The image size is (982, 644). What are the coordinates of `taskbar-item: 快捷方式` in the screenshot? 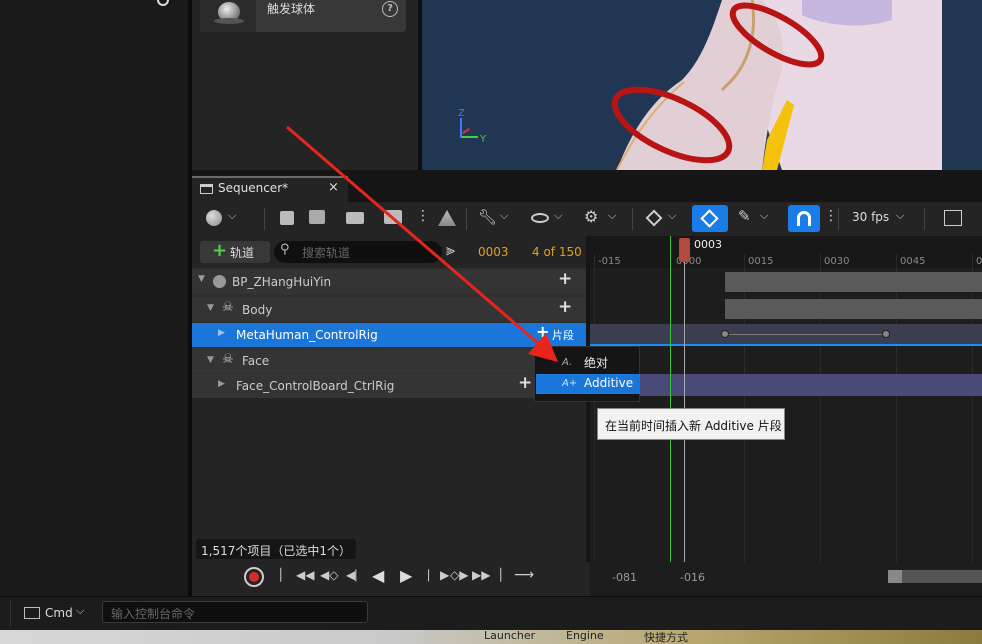 It's located at (666, 637).